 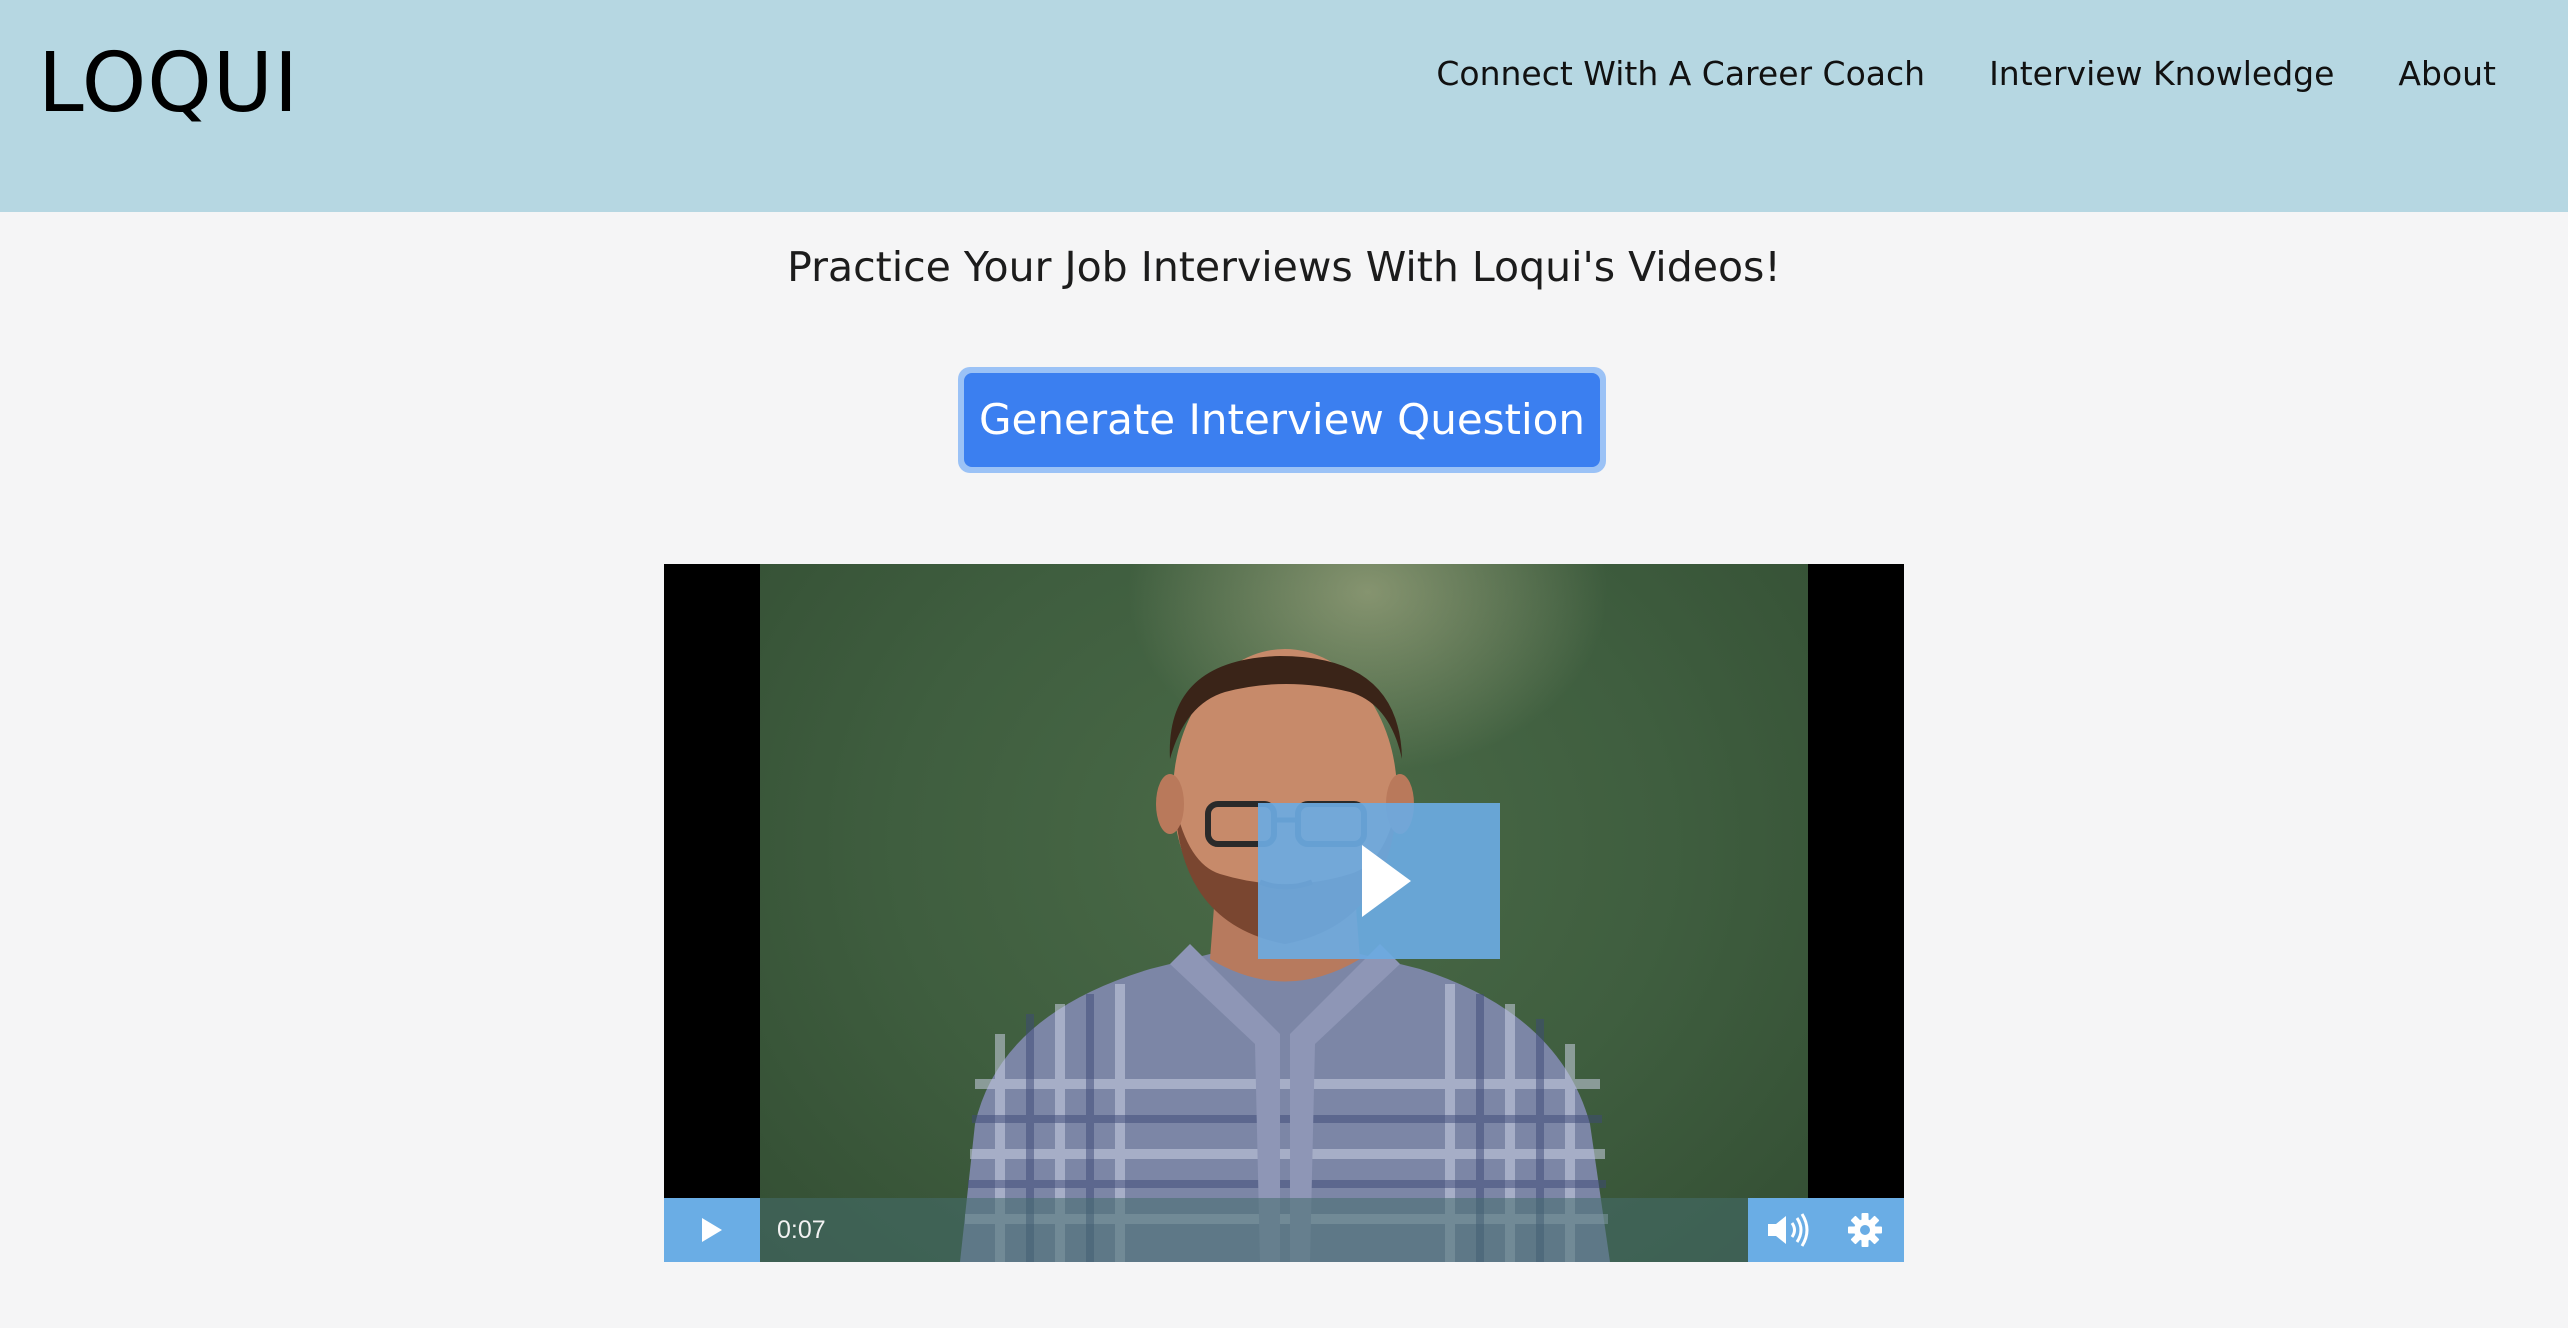 I want to click on control-right-group, so click(x=1826, y=1230).